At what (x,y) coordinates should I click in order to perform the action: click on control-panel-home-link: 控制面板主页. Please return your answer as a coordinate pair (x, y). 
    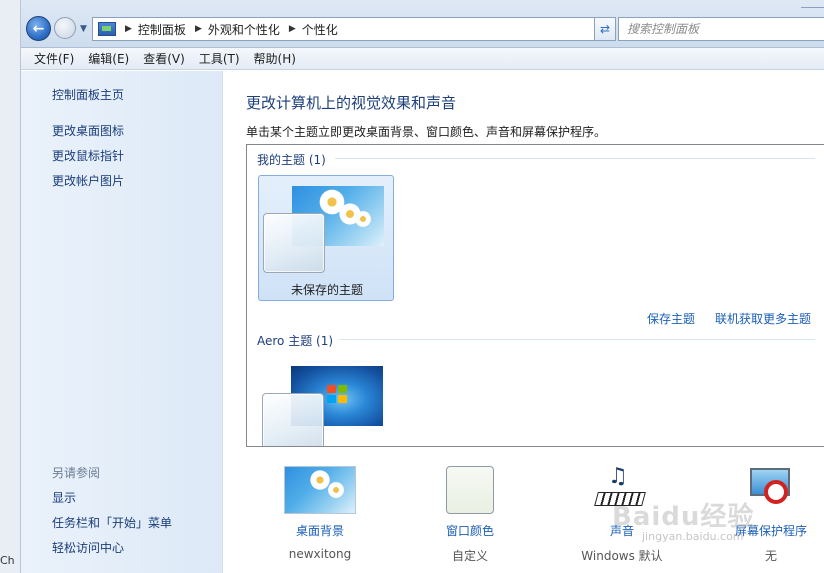
    Looking at the image, I should click on (88, 94).